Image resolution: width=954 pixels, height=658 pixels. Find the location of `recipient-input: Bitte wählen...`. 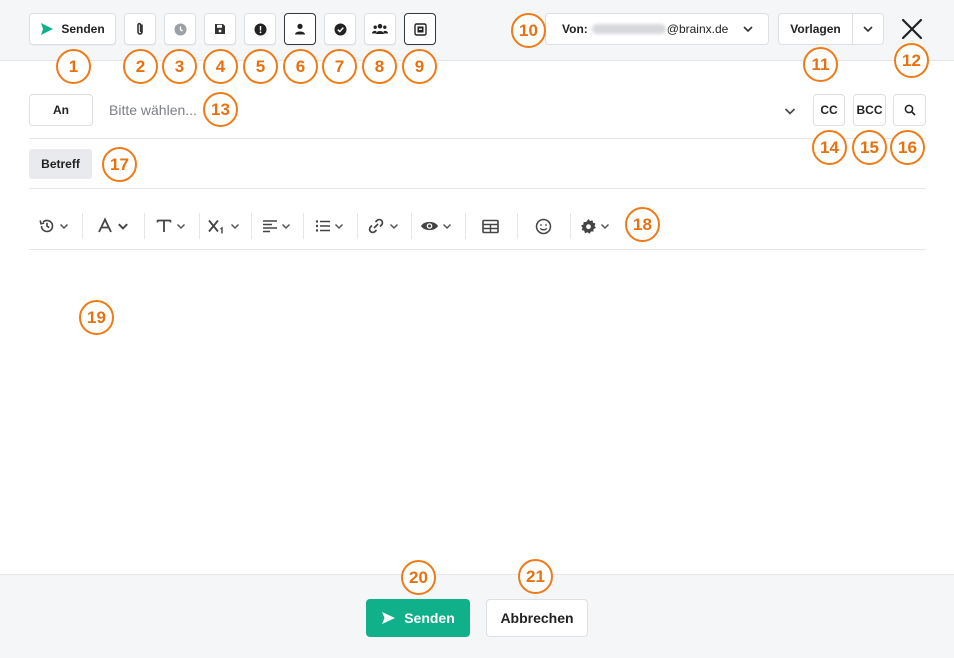

recipient-input: Bitte wählen... is located at coordinates (153, 110).